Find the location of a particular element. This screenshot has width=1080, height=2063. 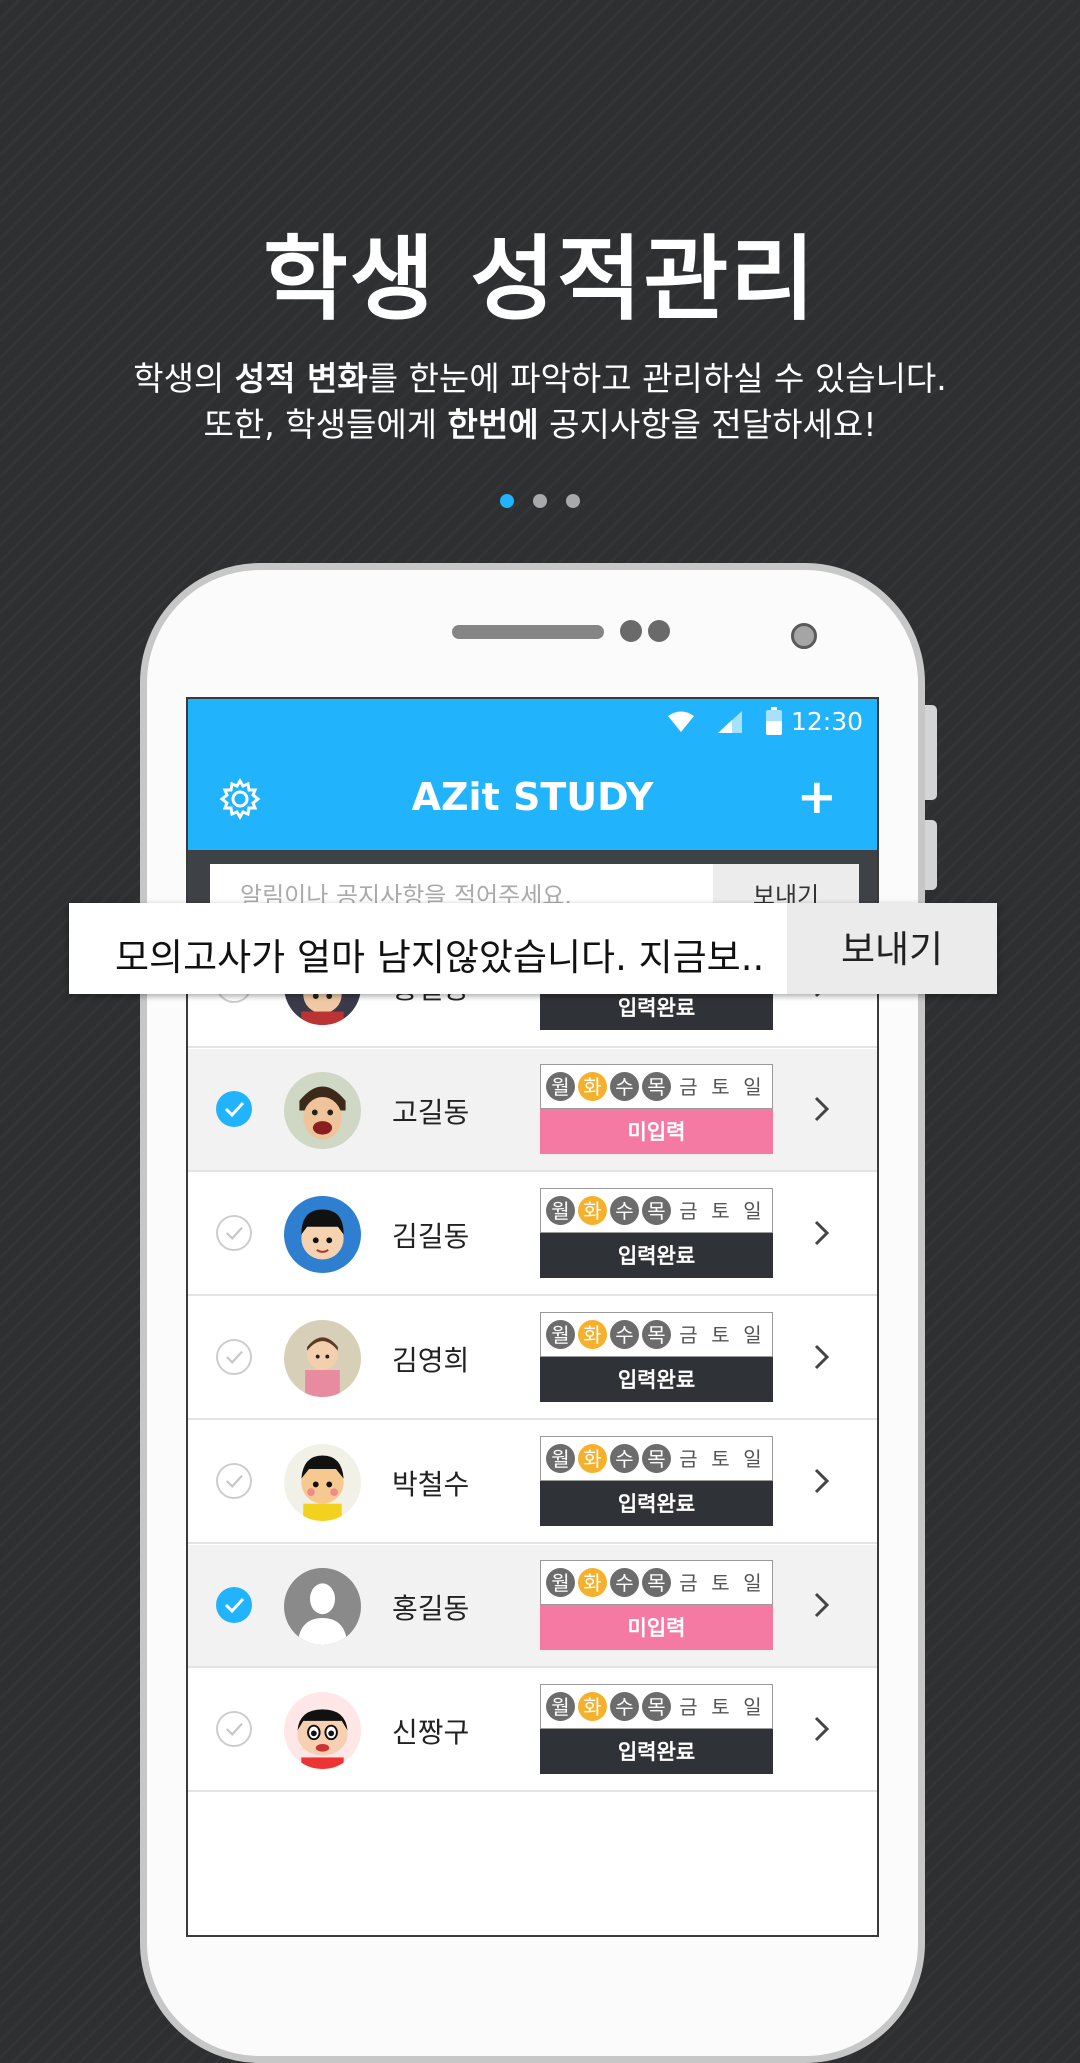

popup-send-button: 보내기 is located at coordinates (892, 948).